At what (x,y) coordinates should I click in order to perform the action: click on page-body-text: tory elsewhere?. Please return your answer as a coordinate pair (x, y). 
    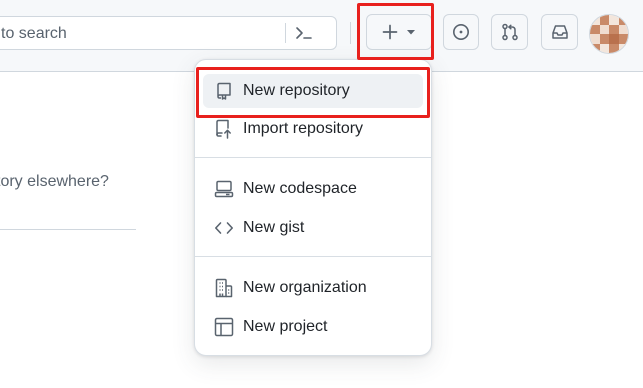
    Looking at the image, I should click on (54, 181).